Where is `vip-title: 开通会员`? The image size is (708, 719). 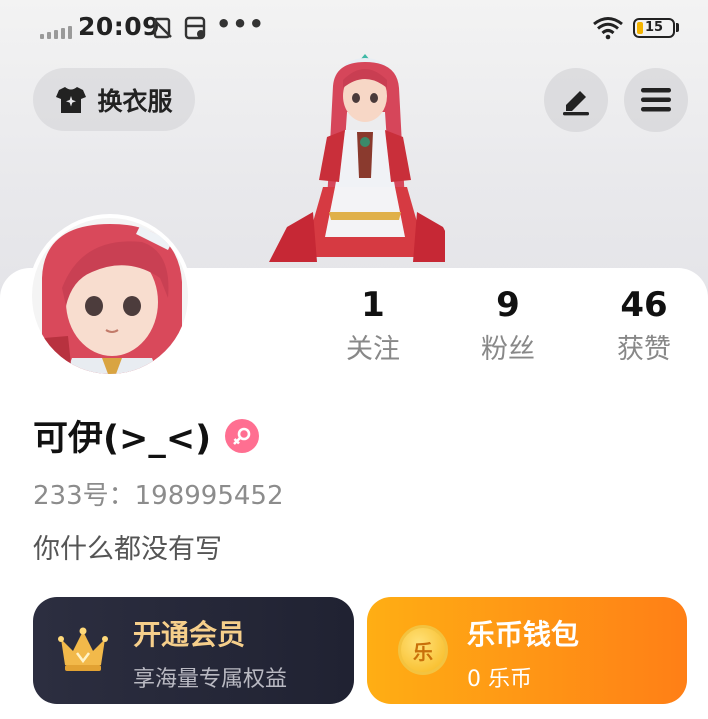 vip-title: 开通会员 is located at coordinates (189, 634).